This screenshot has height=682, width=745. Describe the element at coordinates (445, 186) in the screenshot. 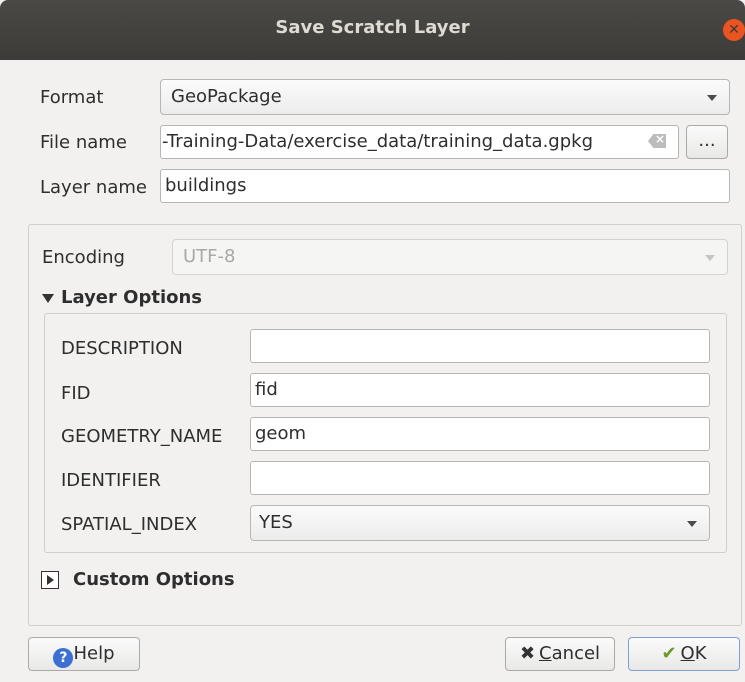

I see `layer-name-input: buildings` at that location.